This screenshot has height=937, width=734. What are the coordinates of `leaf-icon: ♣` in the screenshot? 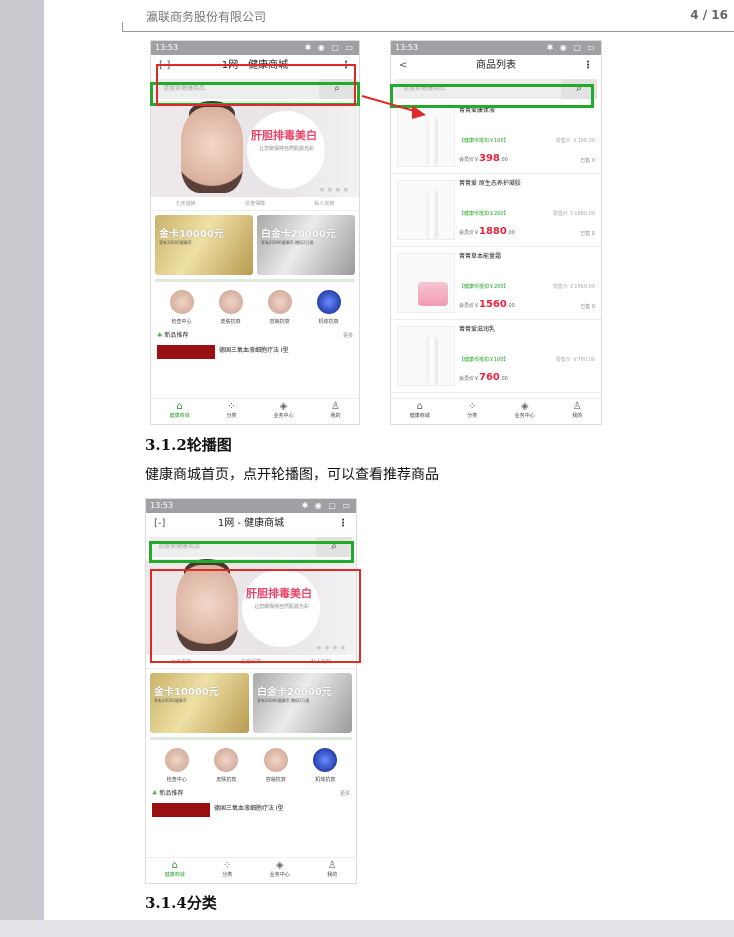 It's located at (155, 793).